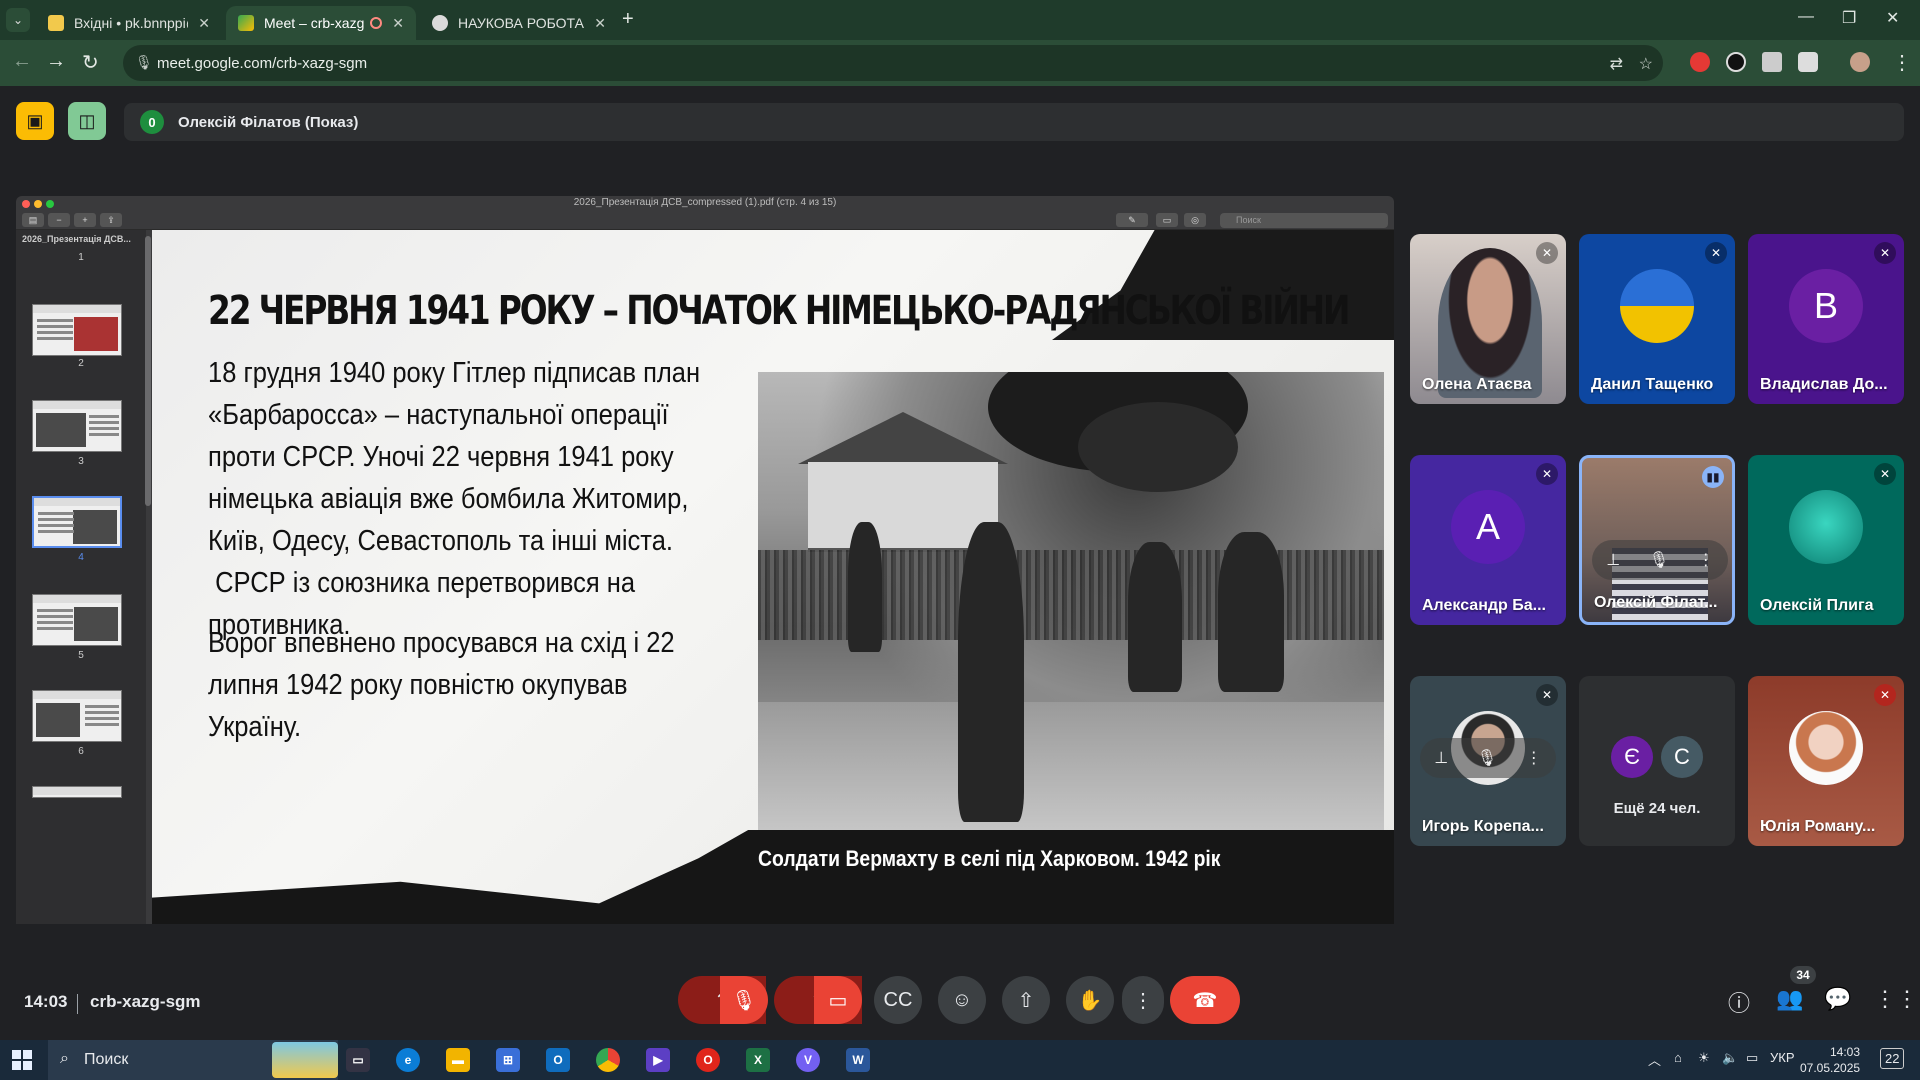 The image size is (1920, 1080). What do you see at coordinates (1616, 64) in the screenshot?
I see `translate-icon: ⇄` at bounding box center [1616, 64].